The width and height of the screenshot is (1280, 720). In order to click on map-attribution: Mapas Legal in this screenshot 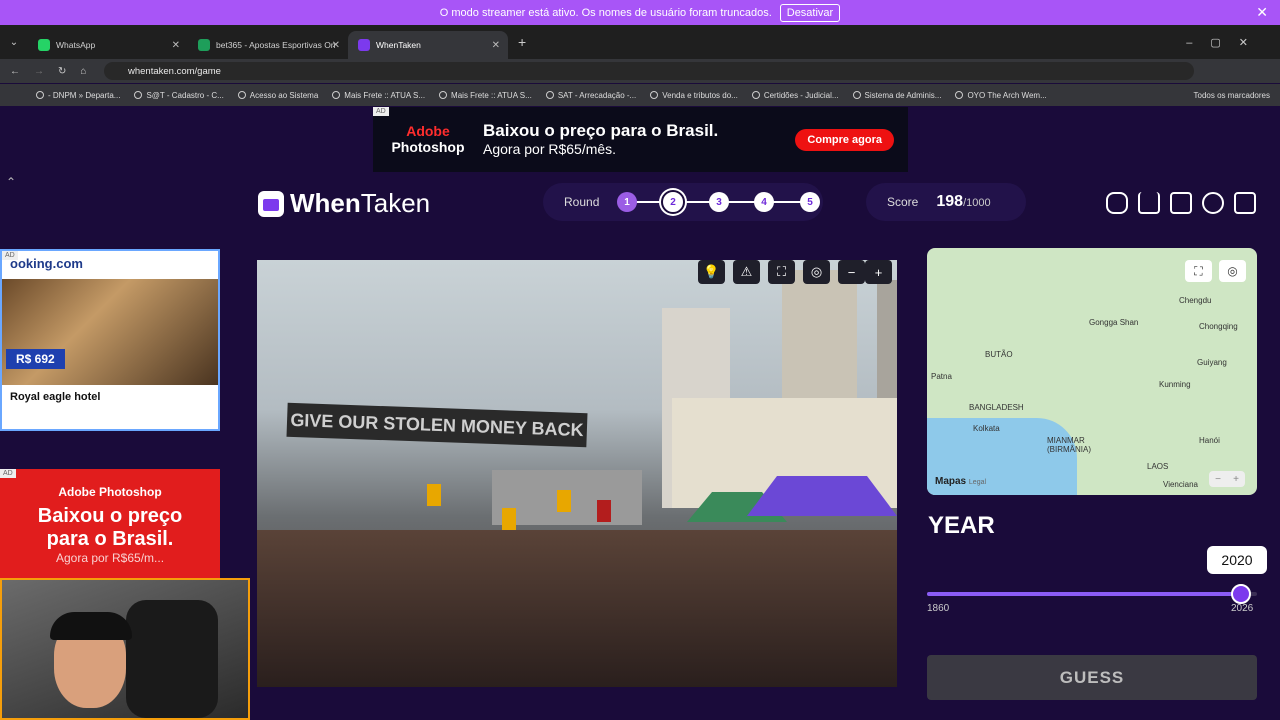, I will do `click(961, 481)`.